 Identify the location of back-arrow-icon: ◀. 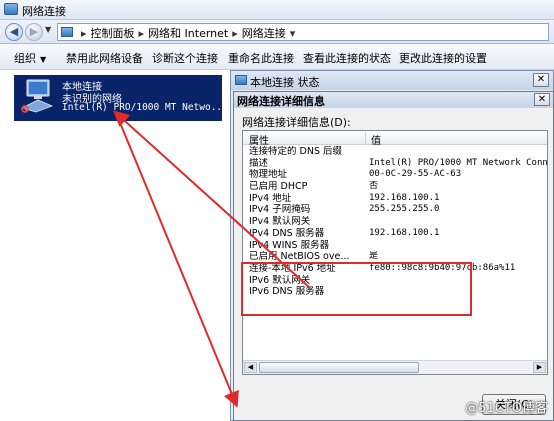
(14, 32).